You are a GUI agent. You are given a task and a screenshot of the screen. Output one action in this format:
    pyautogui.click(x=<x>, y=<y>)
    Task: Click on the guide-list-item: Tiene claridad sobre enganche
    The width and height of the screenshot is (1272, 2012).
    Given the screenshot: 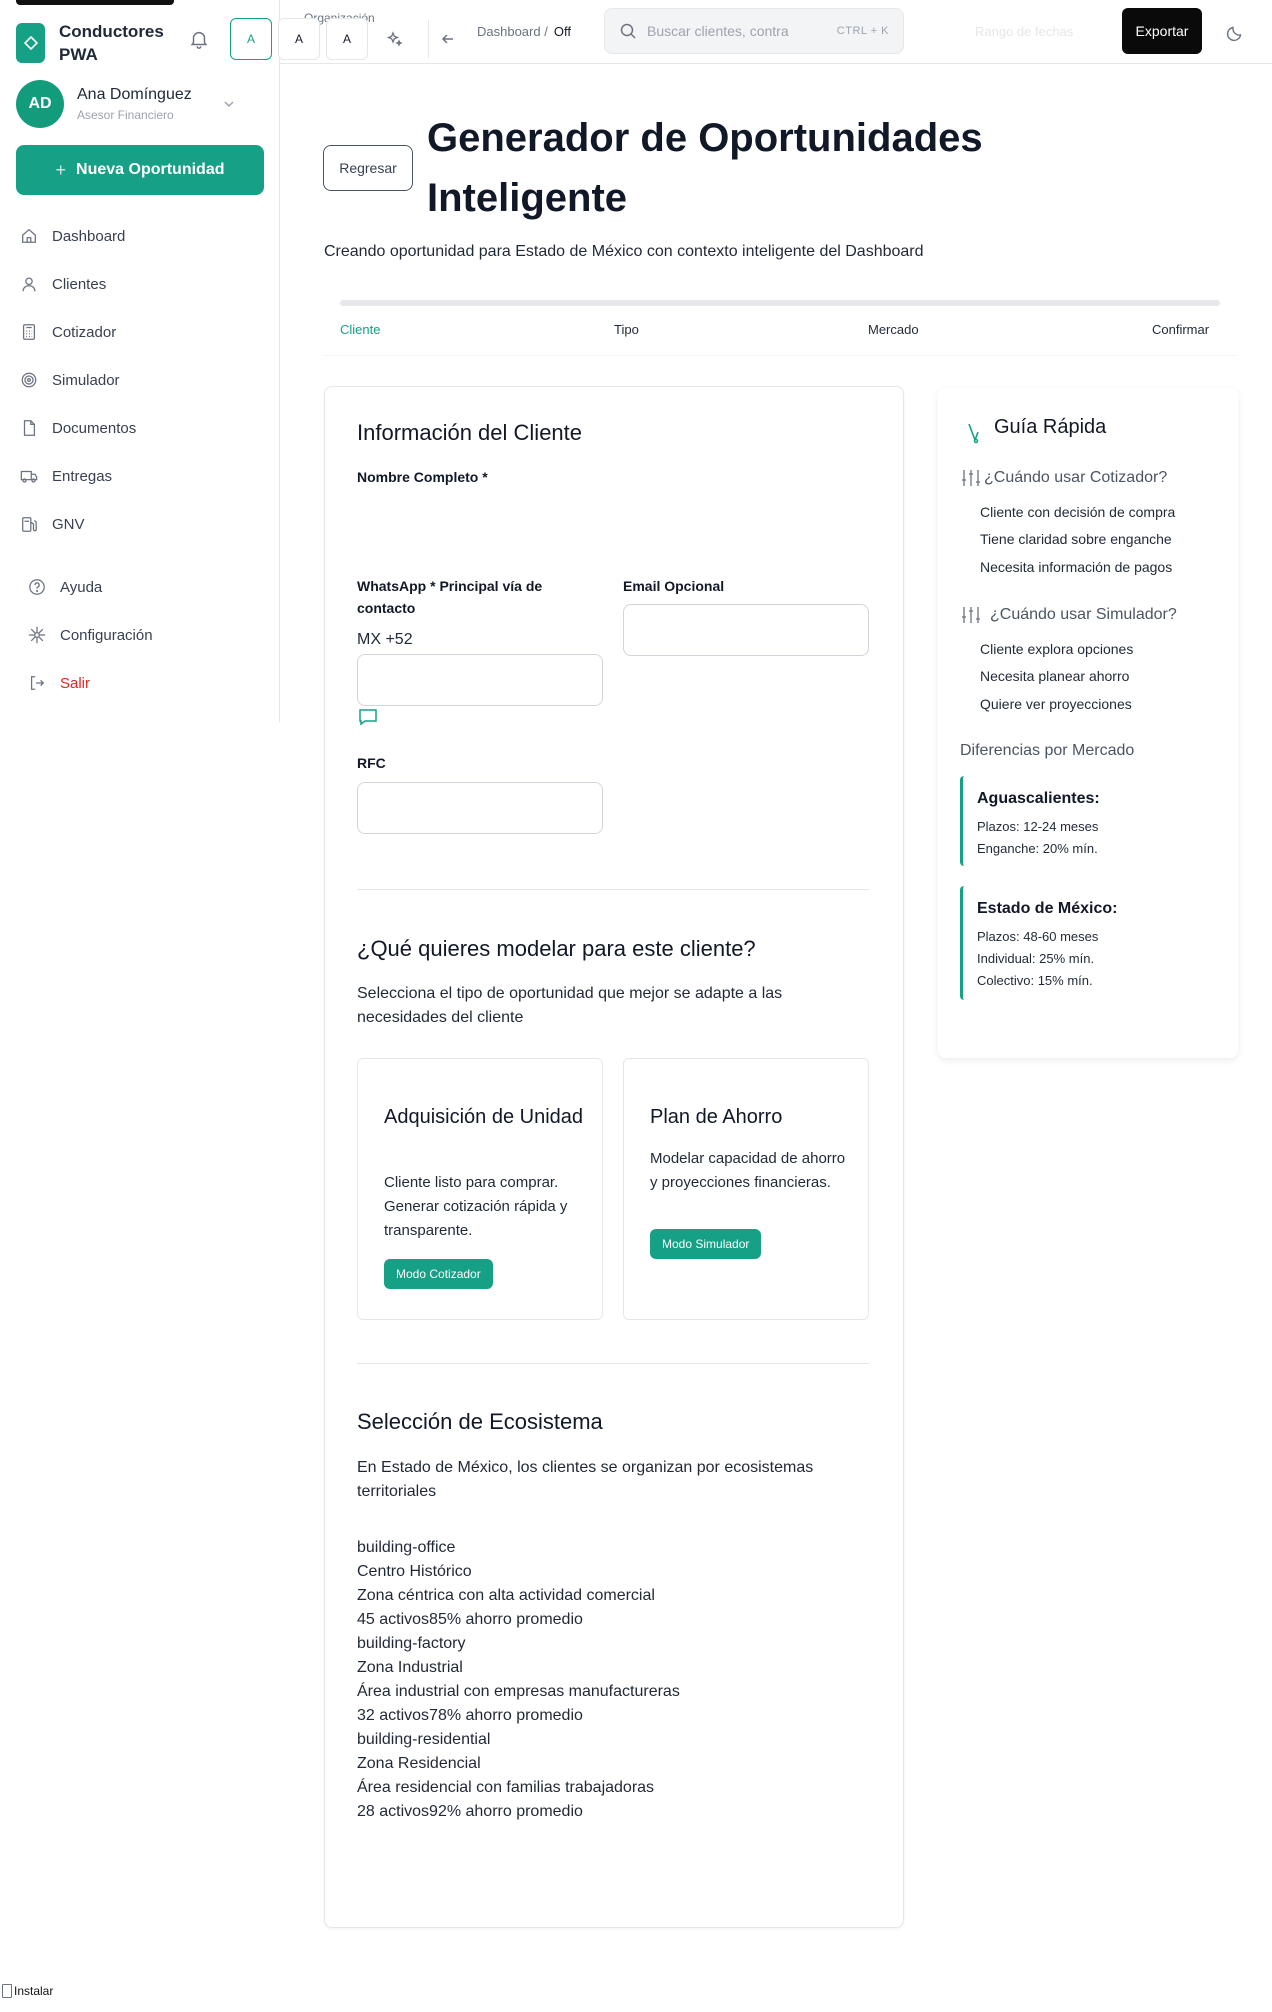 What is the action you would take?
    pyautogui.click(x=1076, y=539)
    